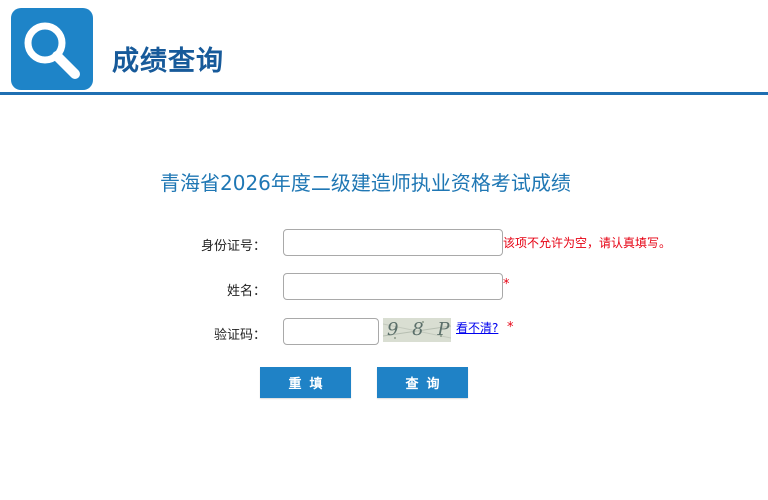 The image size is (768, 500). I want to click on captcha-input, so click(331, 331).